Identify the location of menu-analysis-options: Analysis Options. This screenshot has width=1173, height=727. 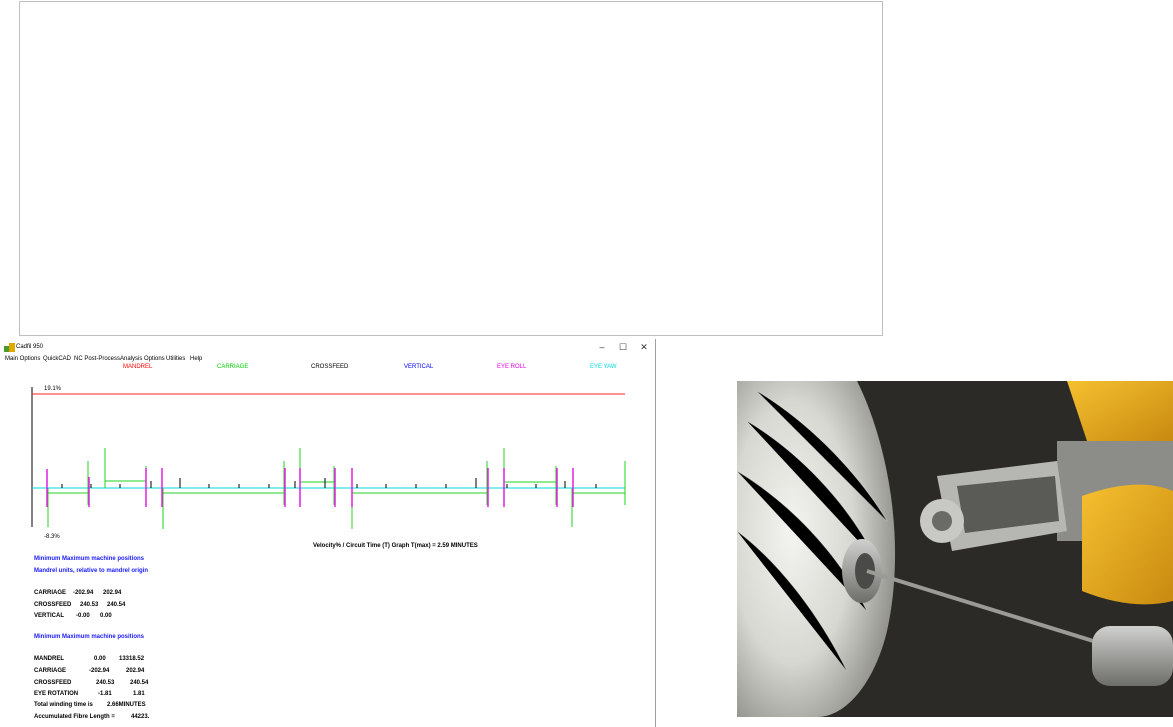
(142, 359).